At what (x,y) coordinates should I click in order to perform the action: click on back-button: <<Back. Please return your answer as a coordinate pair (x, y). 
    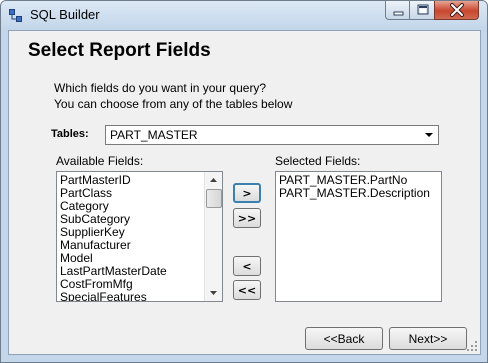
    Looking at the image, I should click on (344, 338).